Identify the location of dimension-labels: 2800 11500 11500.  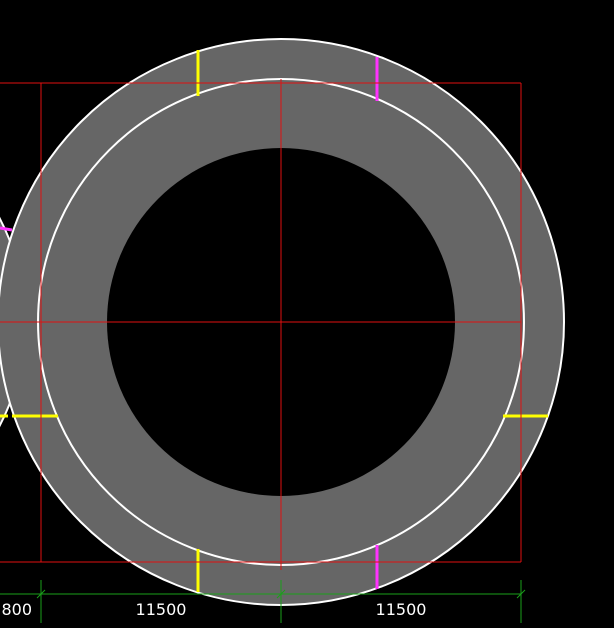
(213, 609).